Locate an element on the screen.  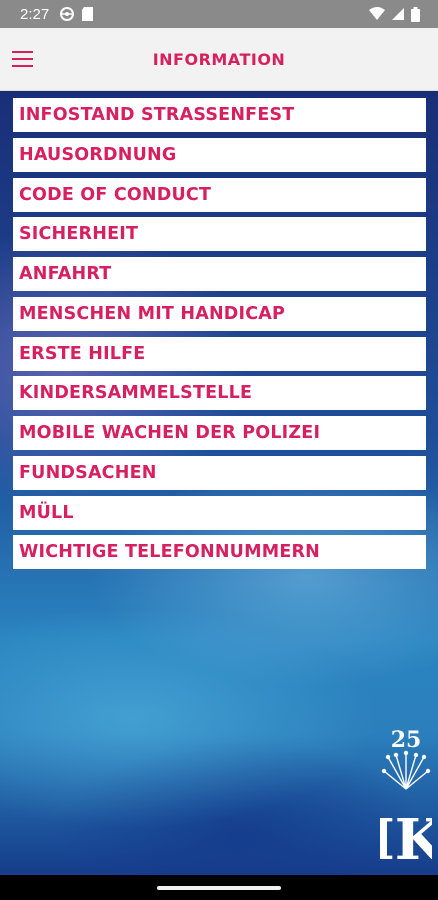
menu-item-sicherheit: SICHERHEIT is located at coordinates (219, 234).